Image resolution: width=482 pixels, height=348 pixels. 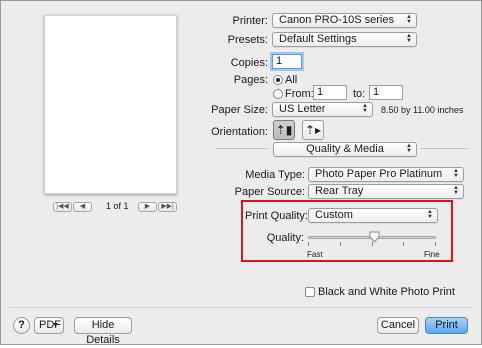 What do you see at coordinates (167, 207) in the screenshot?
I see `last-page-button: ▶▶|` at bounding box center [167, 207].